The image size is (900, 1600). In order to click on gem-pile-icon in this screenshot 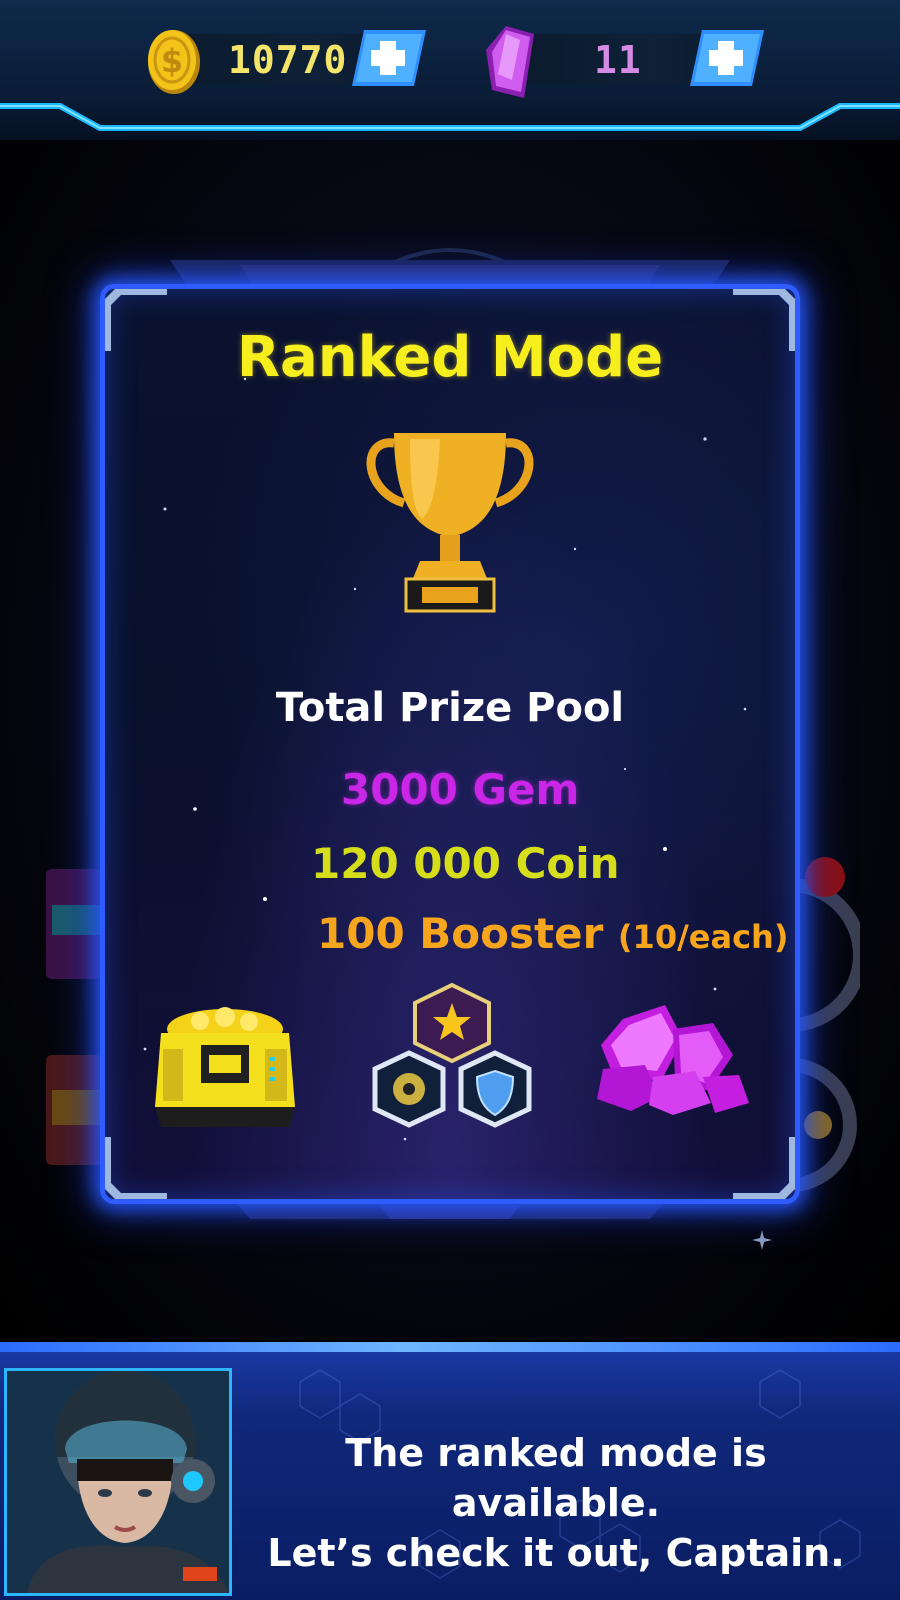, I will do `click(673, 1060)`.